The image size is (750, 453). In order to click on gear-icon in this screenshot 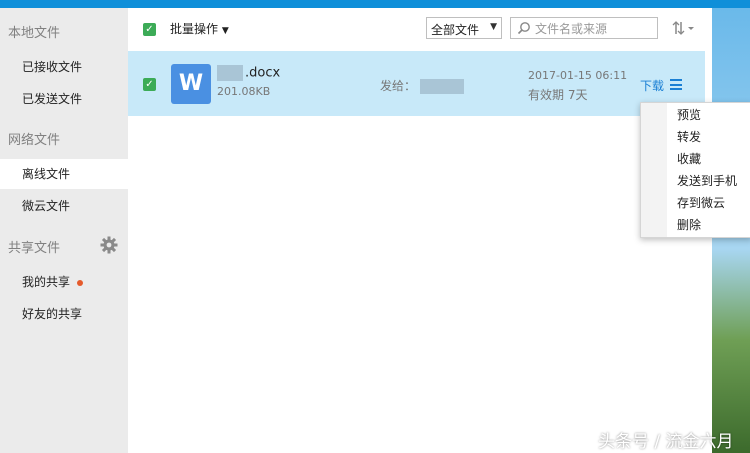, I will do `click(109, 245)`.